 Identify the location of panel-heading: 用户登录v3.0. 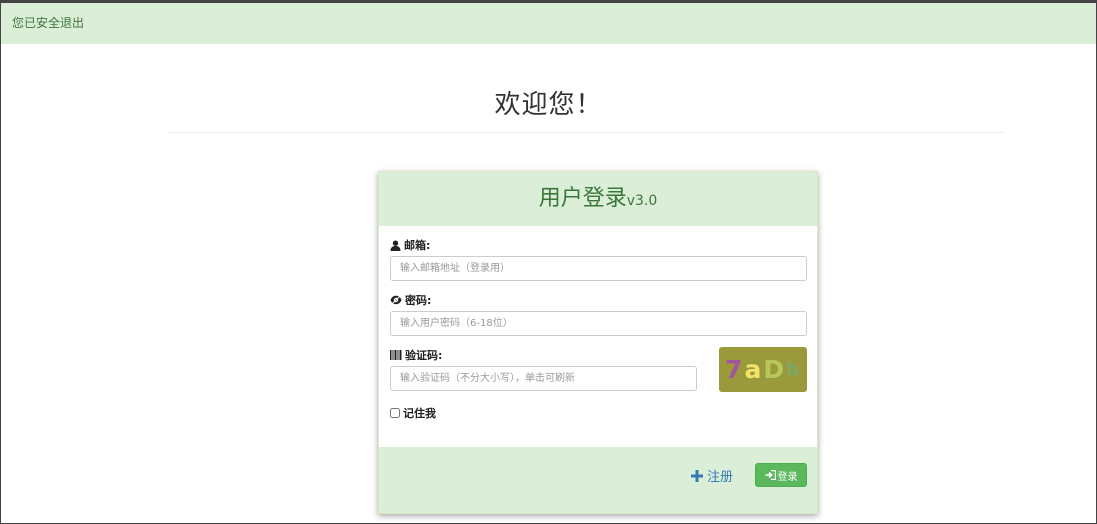
(598, 199).